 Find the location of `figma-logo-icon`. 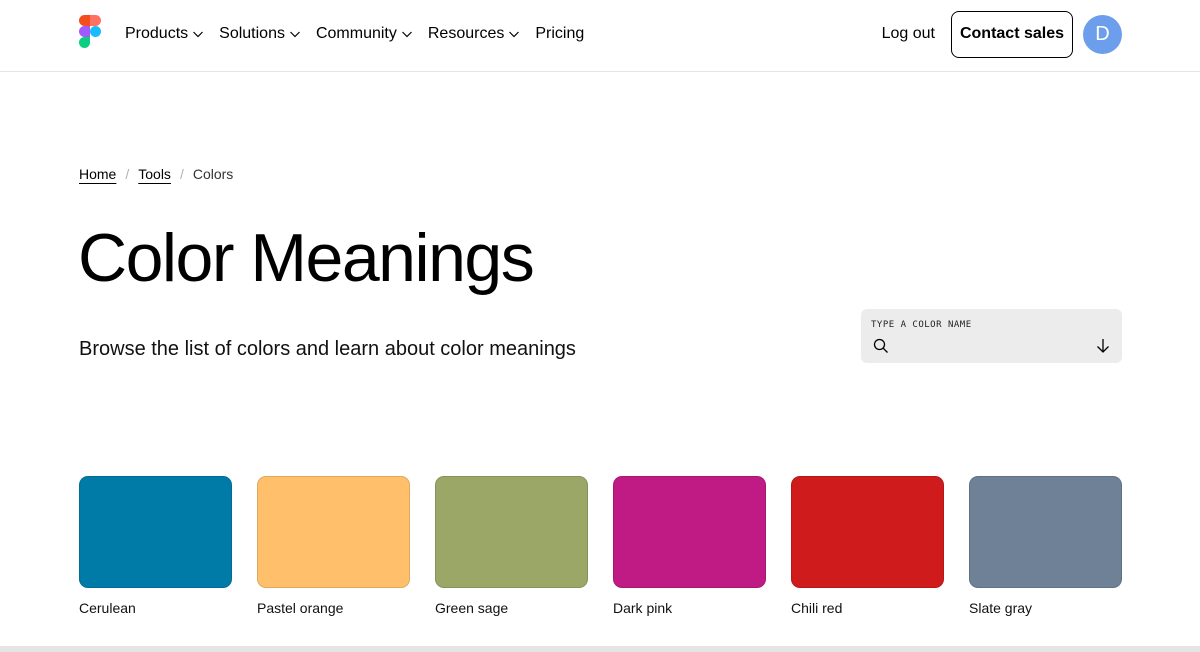

figma-logo-icon is located at coordinates (90, 33).